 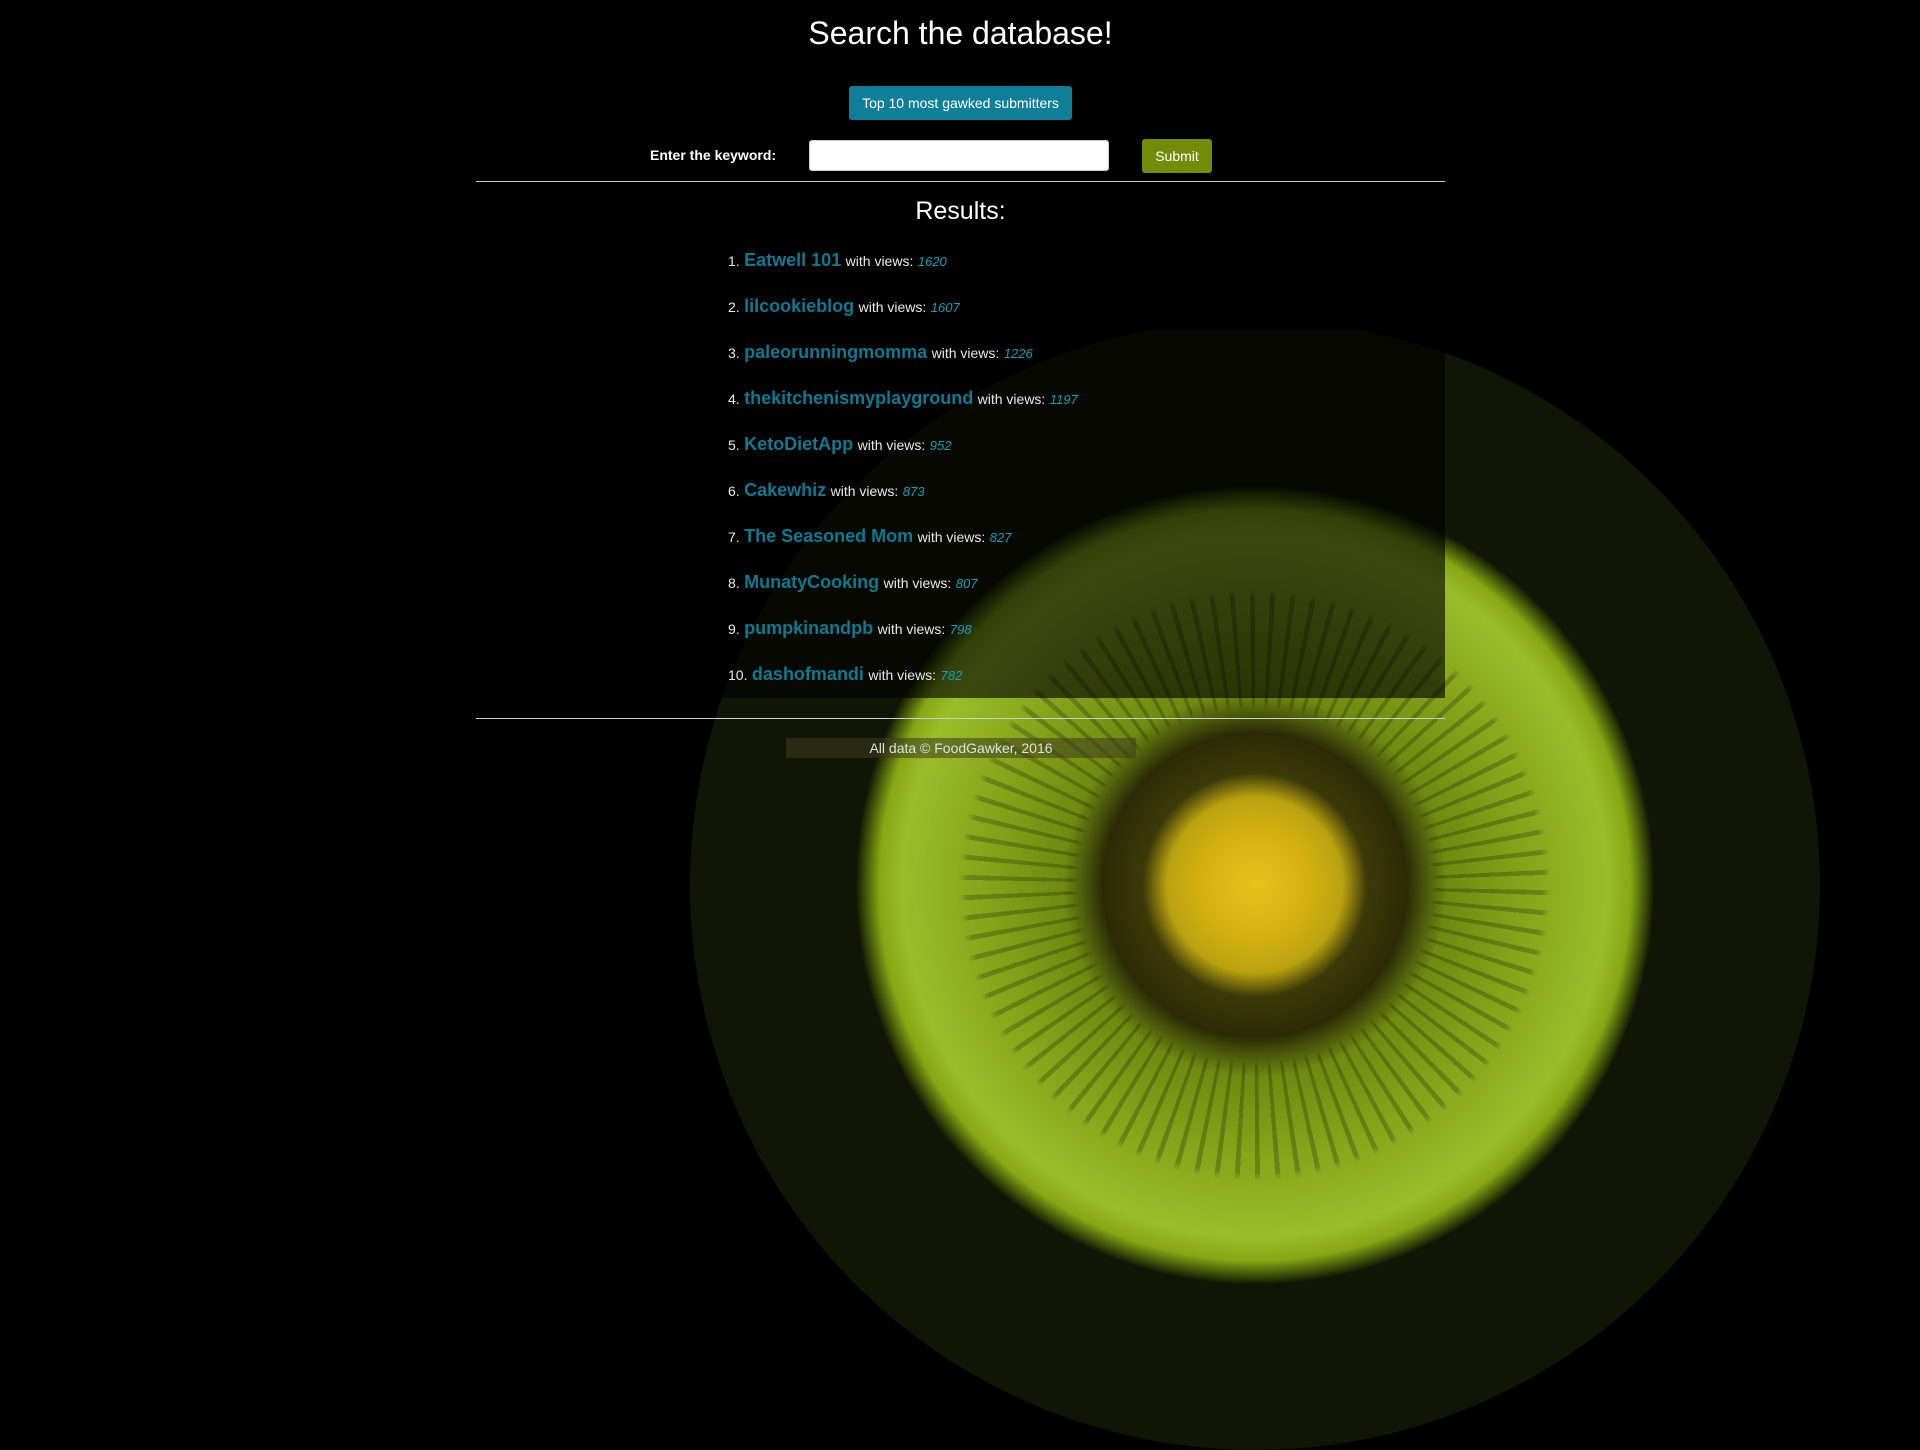 I want to click on result-item: 1. Eatwell 101 with views: 1620, so click(x=903, y=267).